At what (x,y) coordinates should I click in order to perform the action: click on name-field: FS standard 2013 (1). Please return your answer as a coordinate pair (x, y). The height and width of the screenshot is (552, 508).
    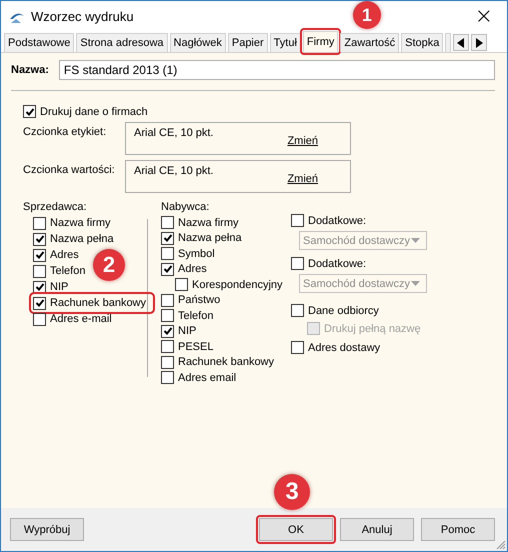
    Looking at the image, I should click on (276, 70).